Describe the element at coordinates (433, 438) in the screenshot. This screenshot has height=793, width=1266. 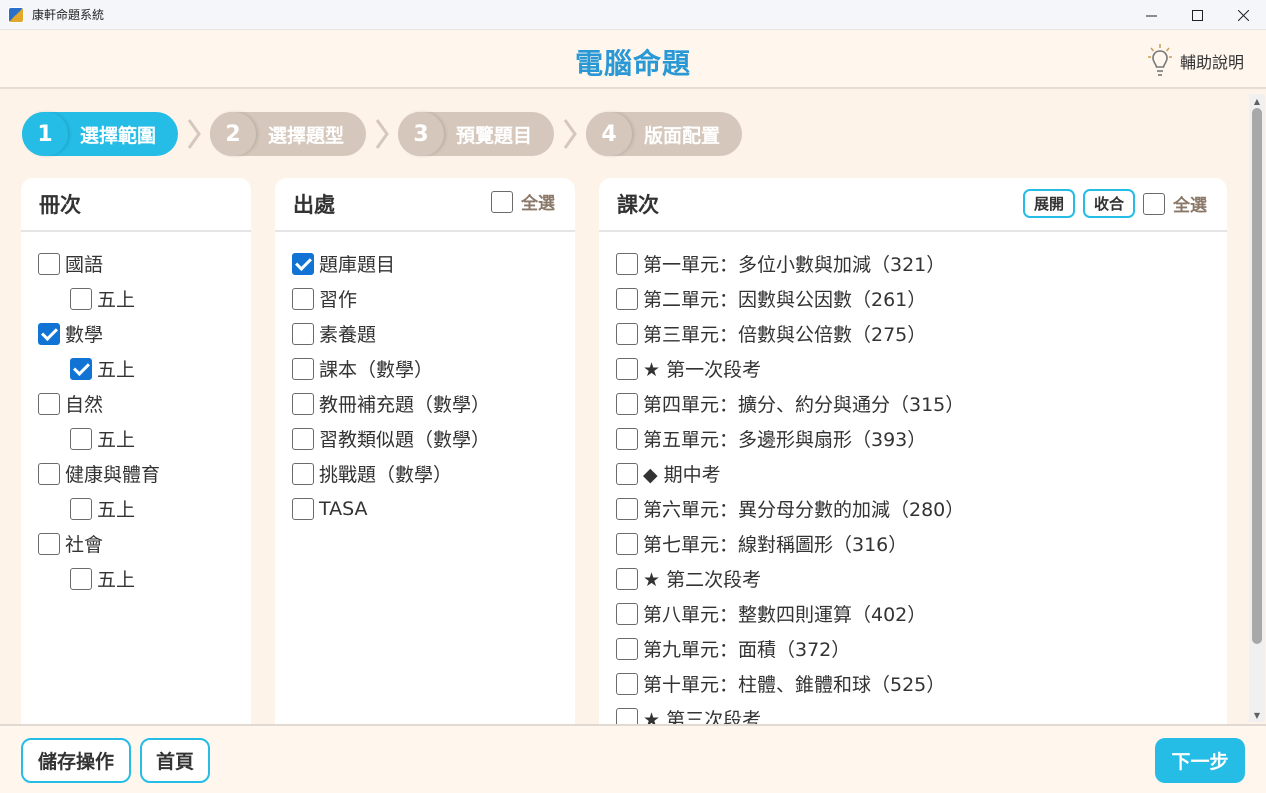
I see `source-item: 習教類似題（數學）` at that location.